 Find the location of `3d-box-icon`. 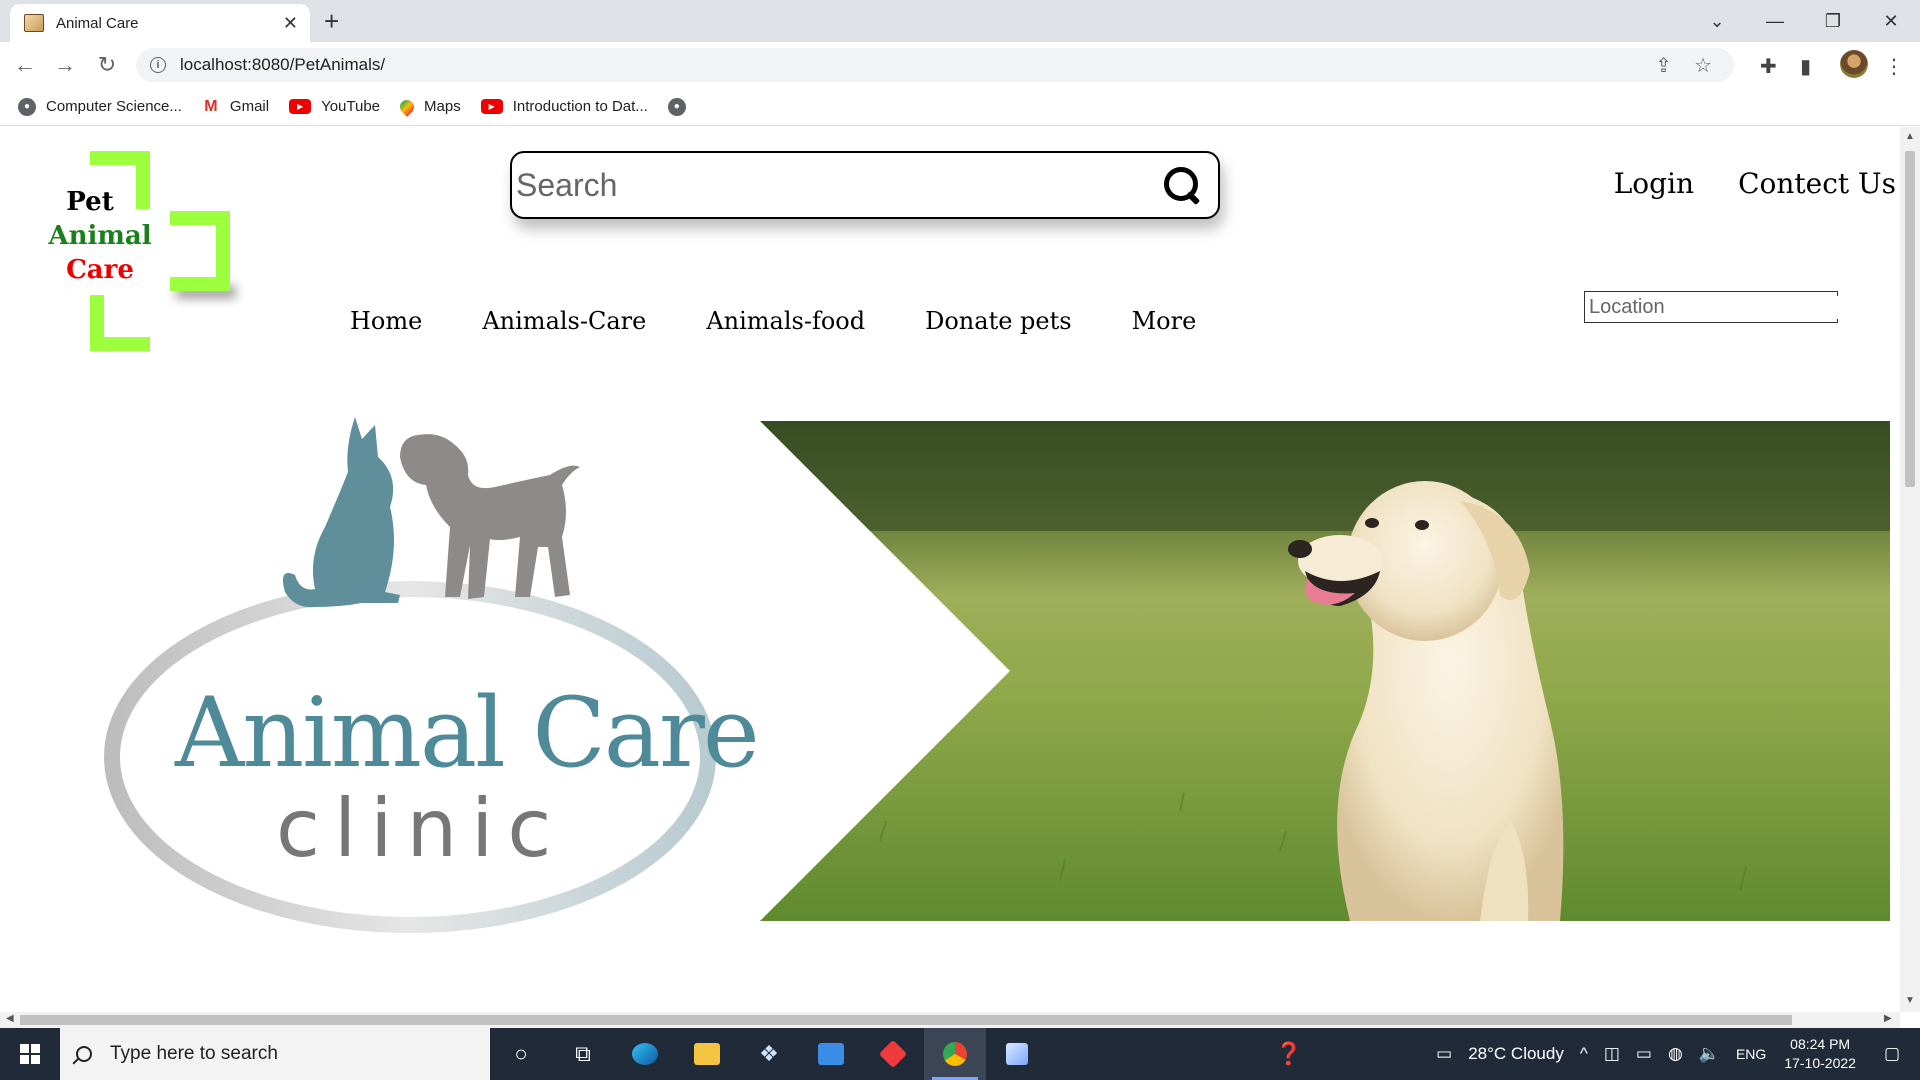

3d-box-icon is located at coordinates (1017, 1054).